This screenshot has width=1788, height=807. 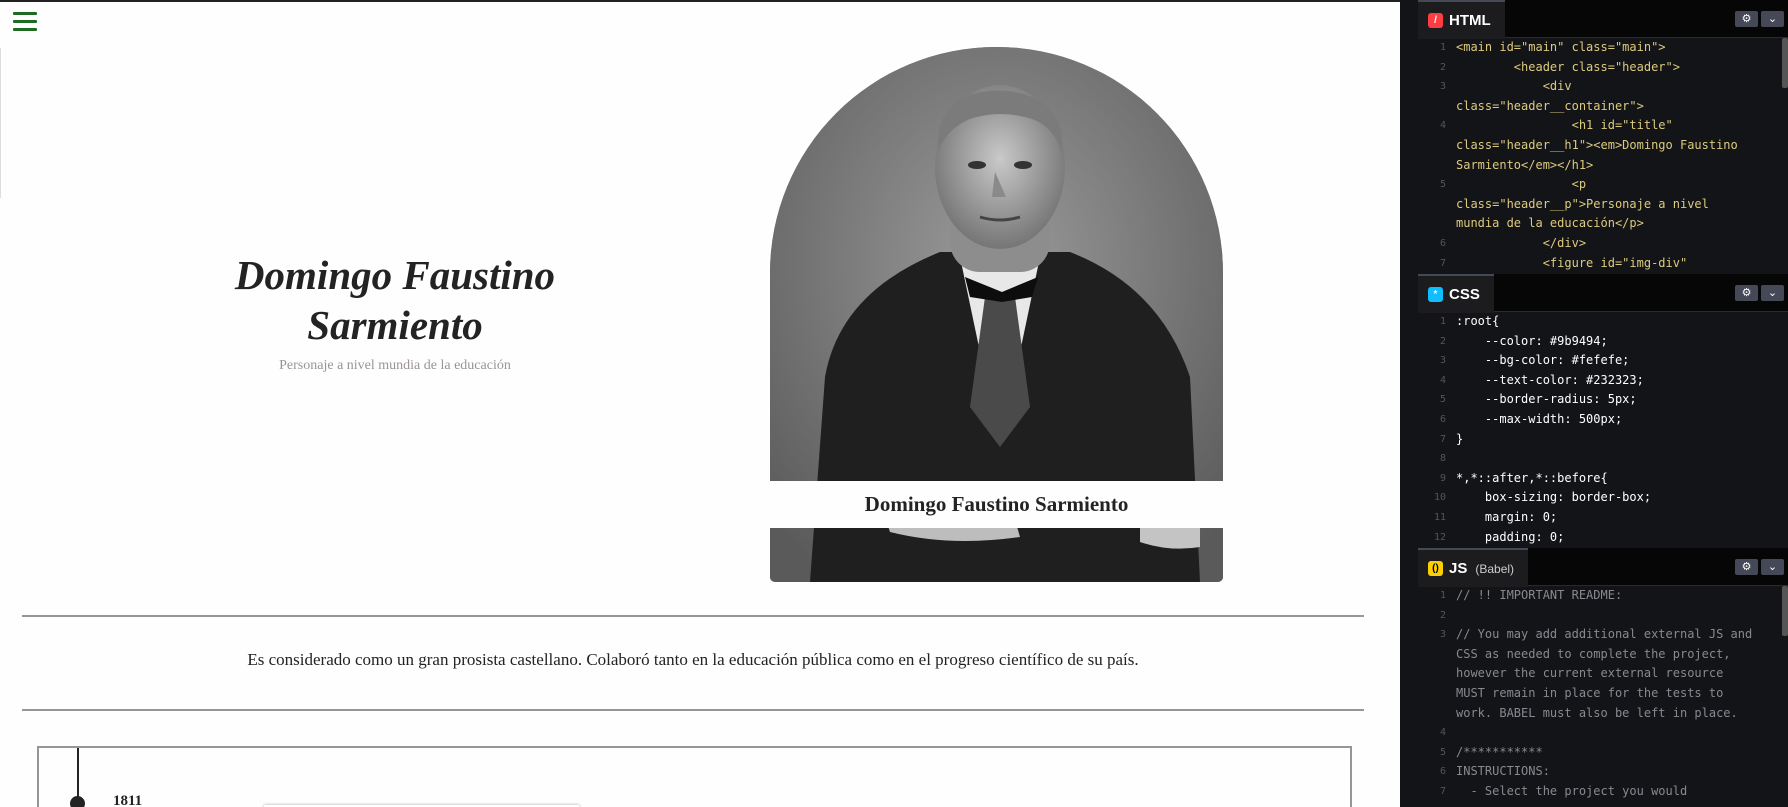 What do you see at coordinates (1603, 714) in the screenshot?
I see `code-line: work. BABEL must also be left in place.` at bounding box center [1603, 714].